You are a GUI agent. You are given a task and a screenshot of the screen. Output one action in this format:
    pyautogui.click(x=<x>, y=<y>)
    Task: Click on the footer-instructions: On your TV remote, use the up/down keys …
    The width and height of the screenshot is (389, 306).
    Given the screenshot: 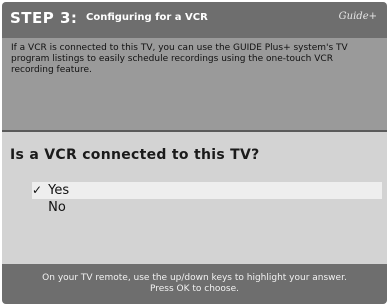 What is the action you would take?
    pyautogui.click(x=194, y=284)
    